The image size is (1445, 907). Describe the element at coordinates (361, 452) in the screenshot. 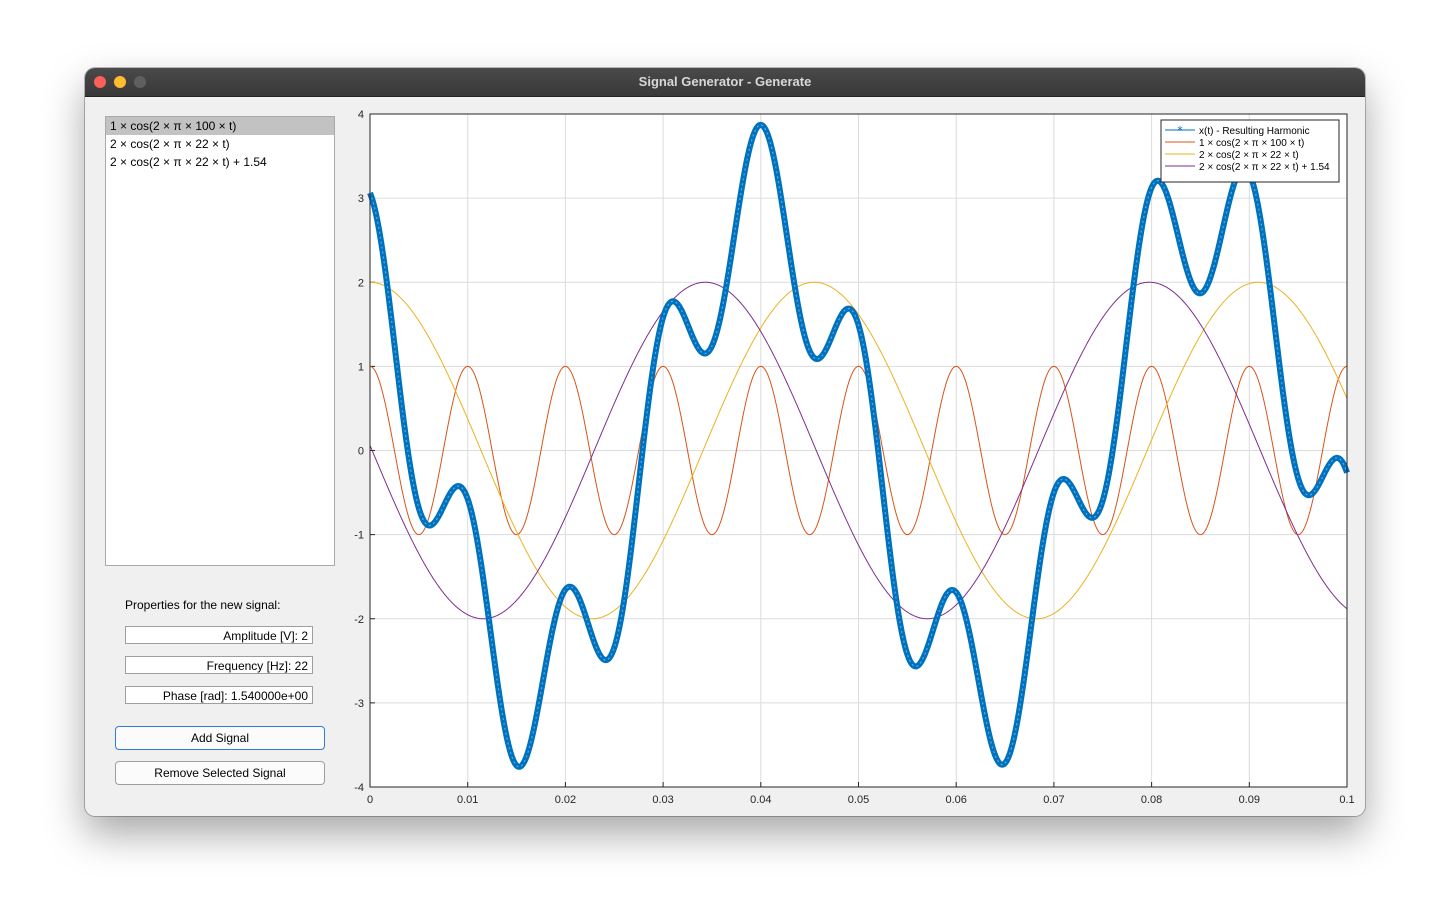

I see `y-tick-label: 0` at that location.